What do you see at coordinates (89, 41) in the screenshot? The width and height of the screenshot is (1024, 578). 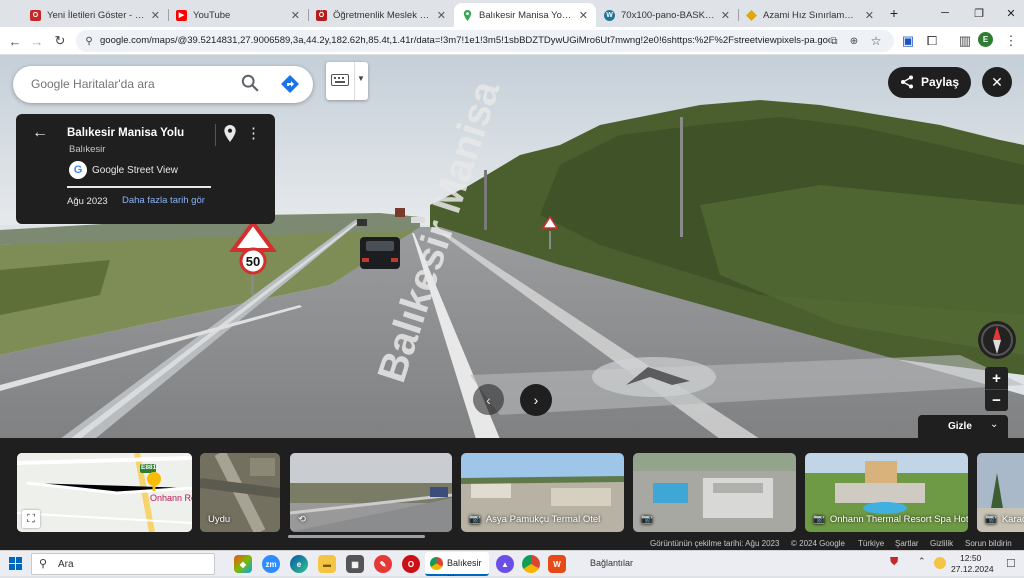 I see `site-info-icon: ⚲` at bounding box center [89, 41].